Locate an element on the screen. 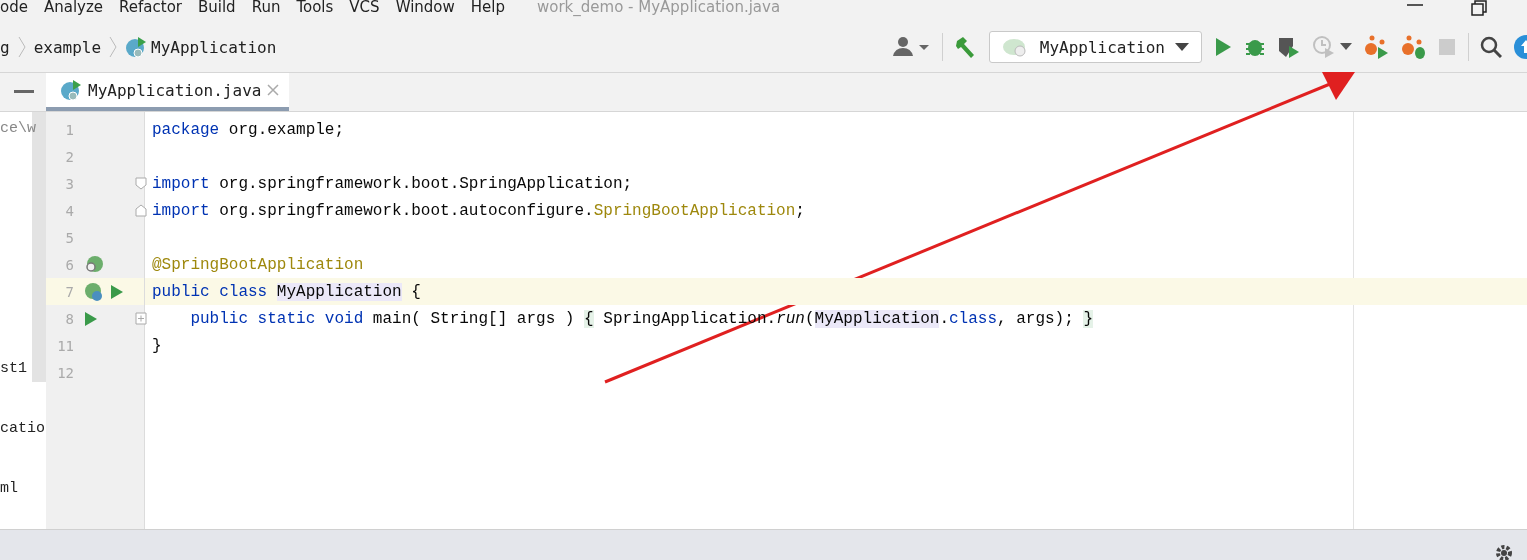  coverage-icon is located at coordinates (1289, 47).